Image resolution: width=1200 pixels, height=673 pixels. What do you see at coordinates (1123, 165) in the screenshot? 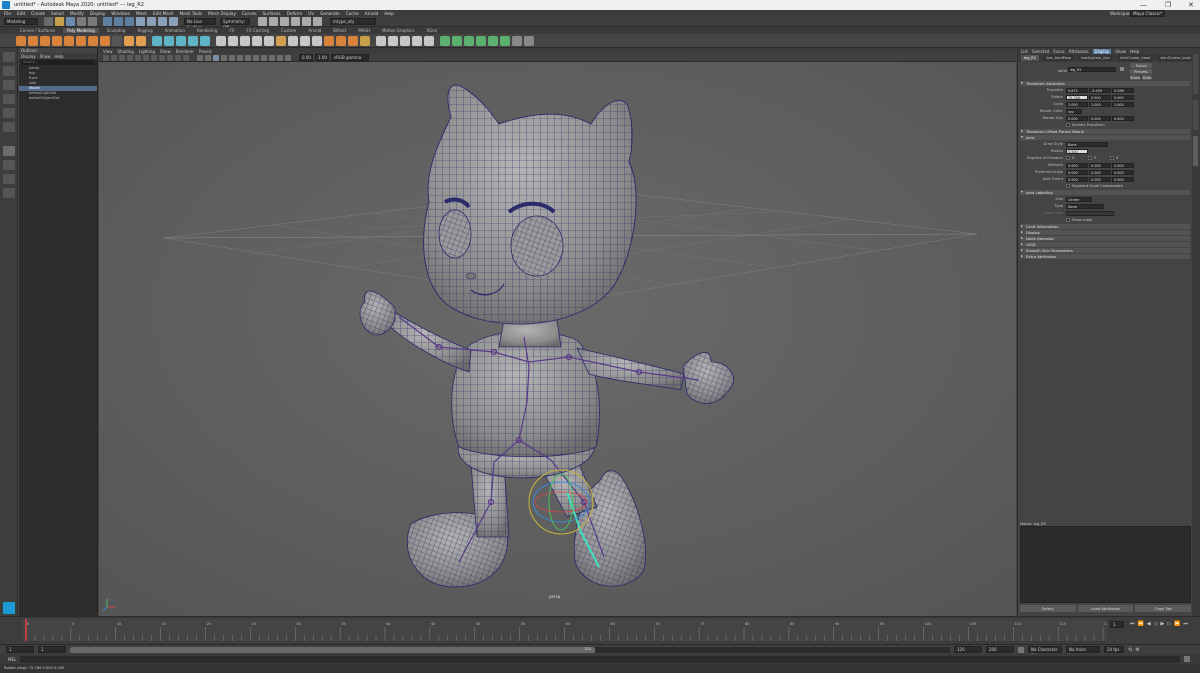
I see `stiffness-z-field: 0.000` at bounding box center [1123, 165].